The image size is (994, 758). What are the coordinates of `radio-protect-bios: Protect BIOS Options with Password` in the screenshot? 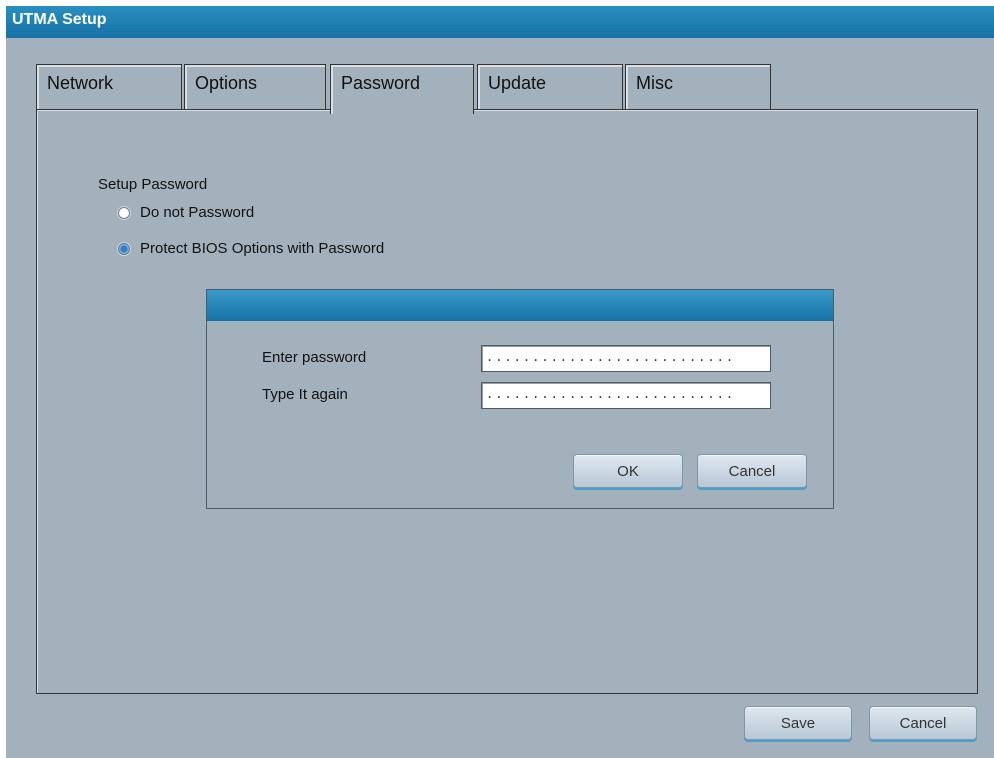 It's located at (251, 248).